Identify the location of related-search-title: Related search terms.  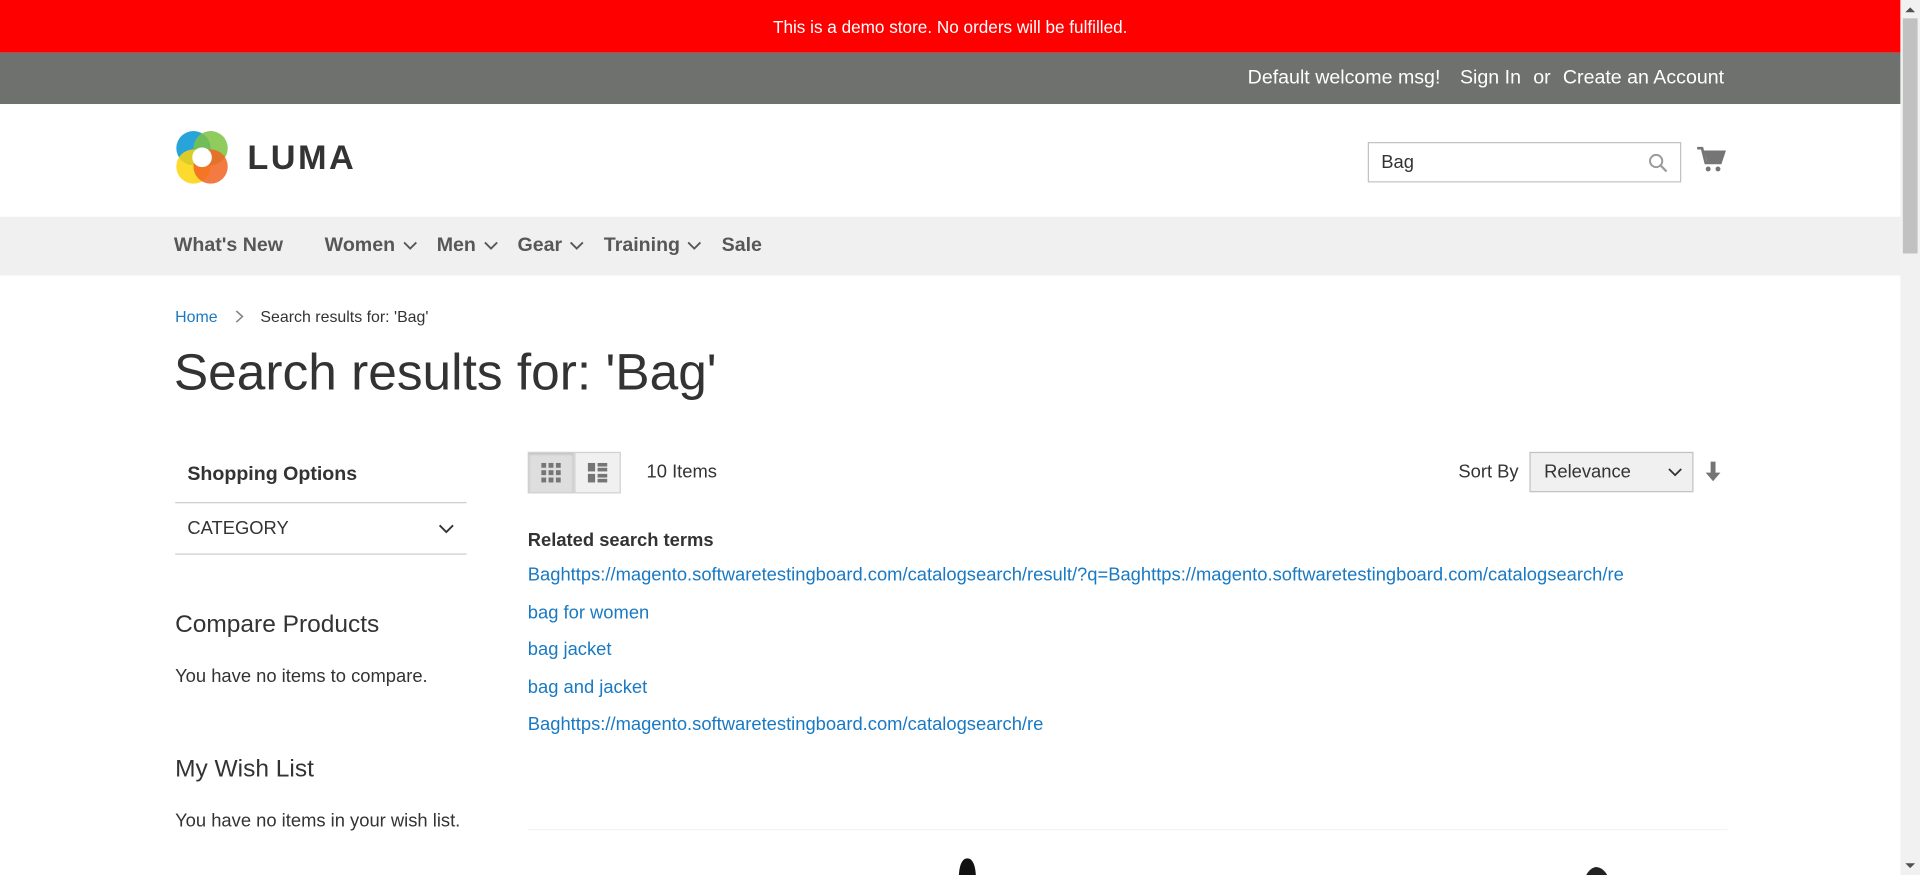
(620, 541).